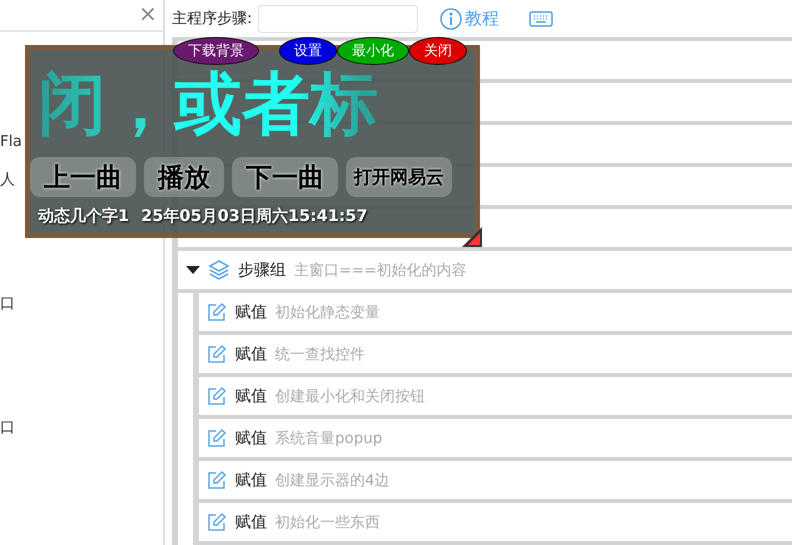  What do you see at coordinates (399, 177) in the screenshot?
I see `player-button: 打开网易云` at bounding box center [399, 177].